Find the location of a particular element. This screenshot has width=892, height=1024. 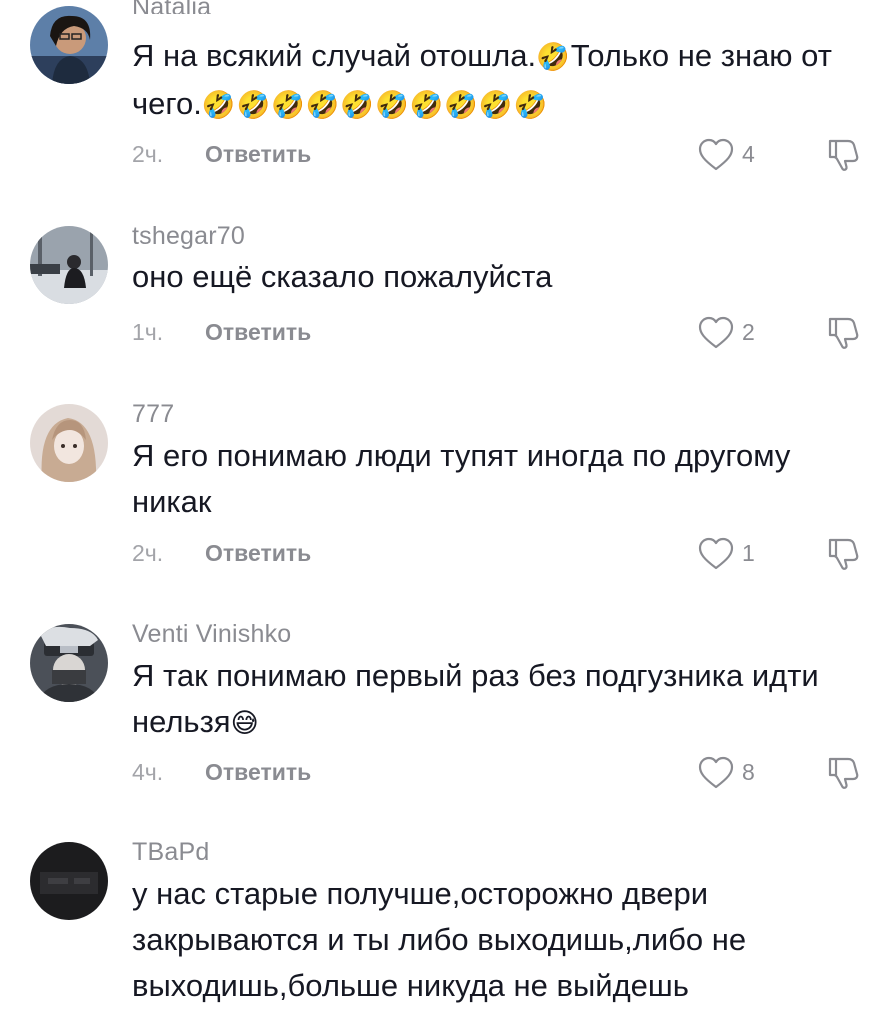

like-count: 8 is located at coordinates (748, 772).